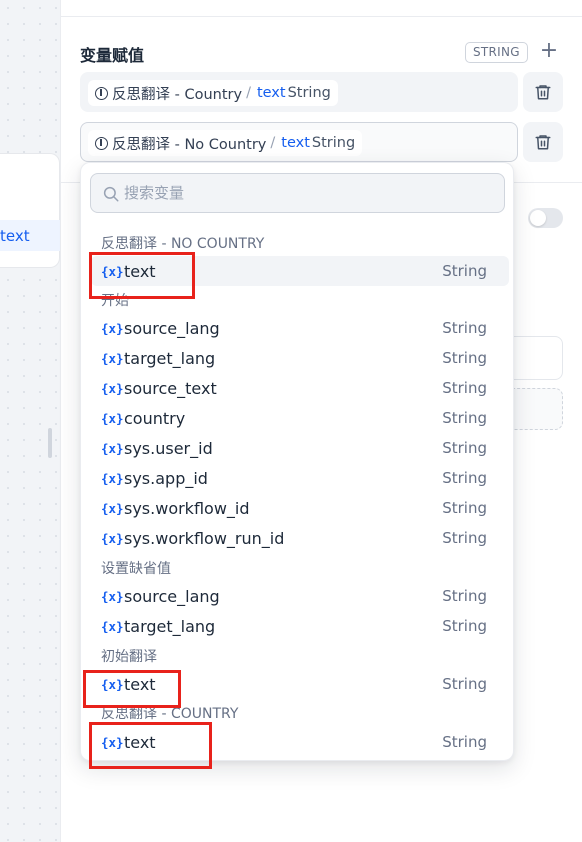 This screenshot has width=582, height=842. What do you see at coordinates (300, 448) in the screenshot?
I see `variable-option: {x} sys.user_id String` at bounding box center [300, 448].